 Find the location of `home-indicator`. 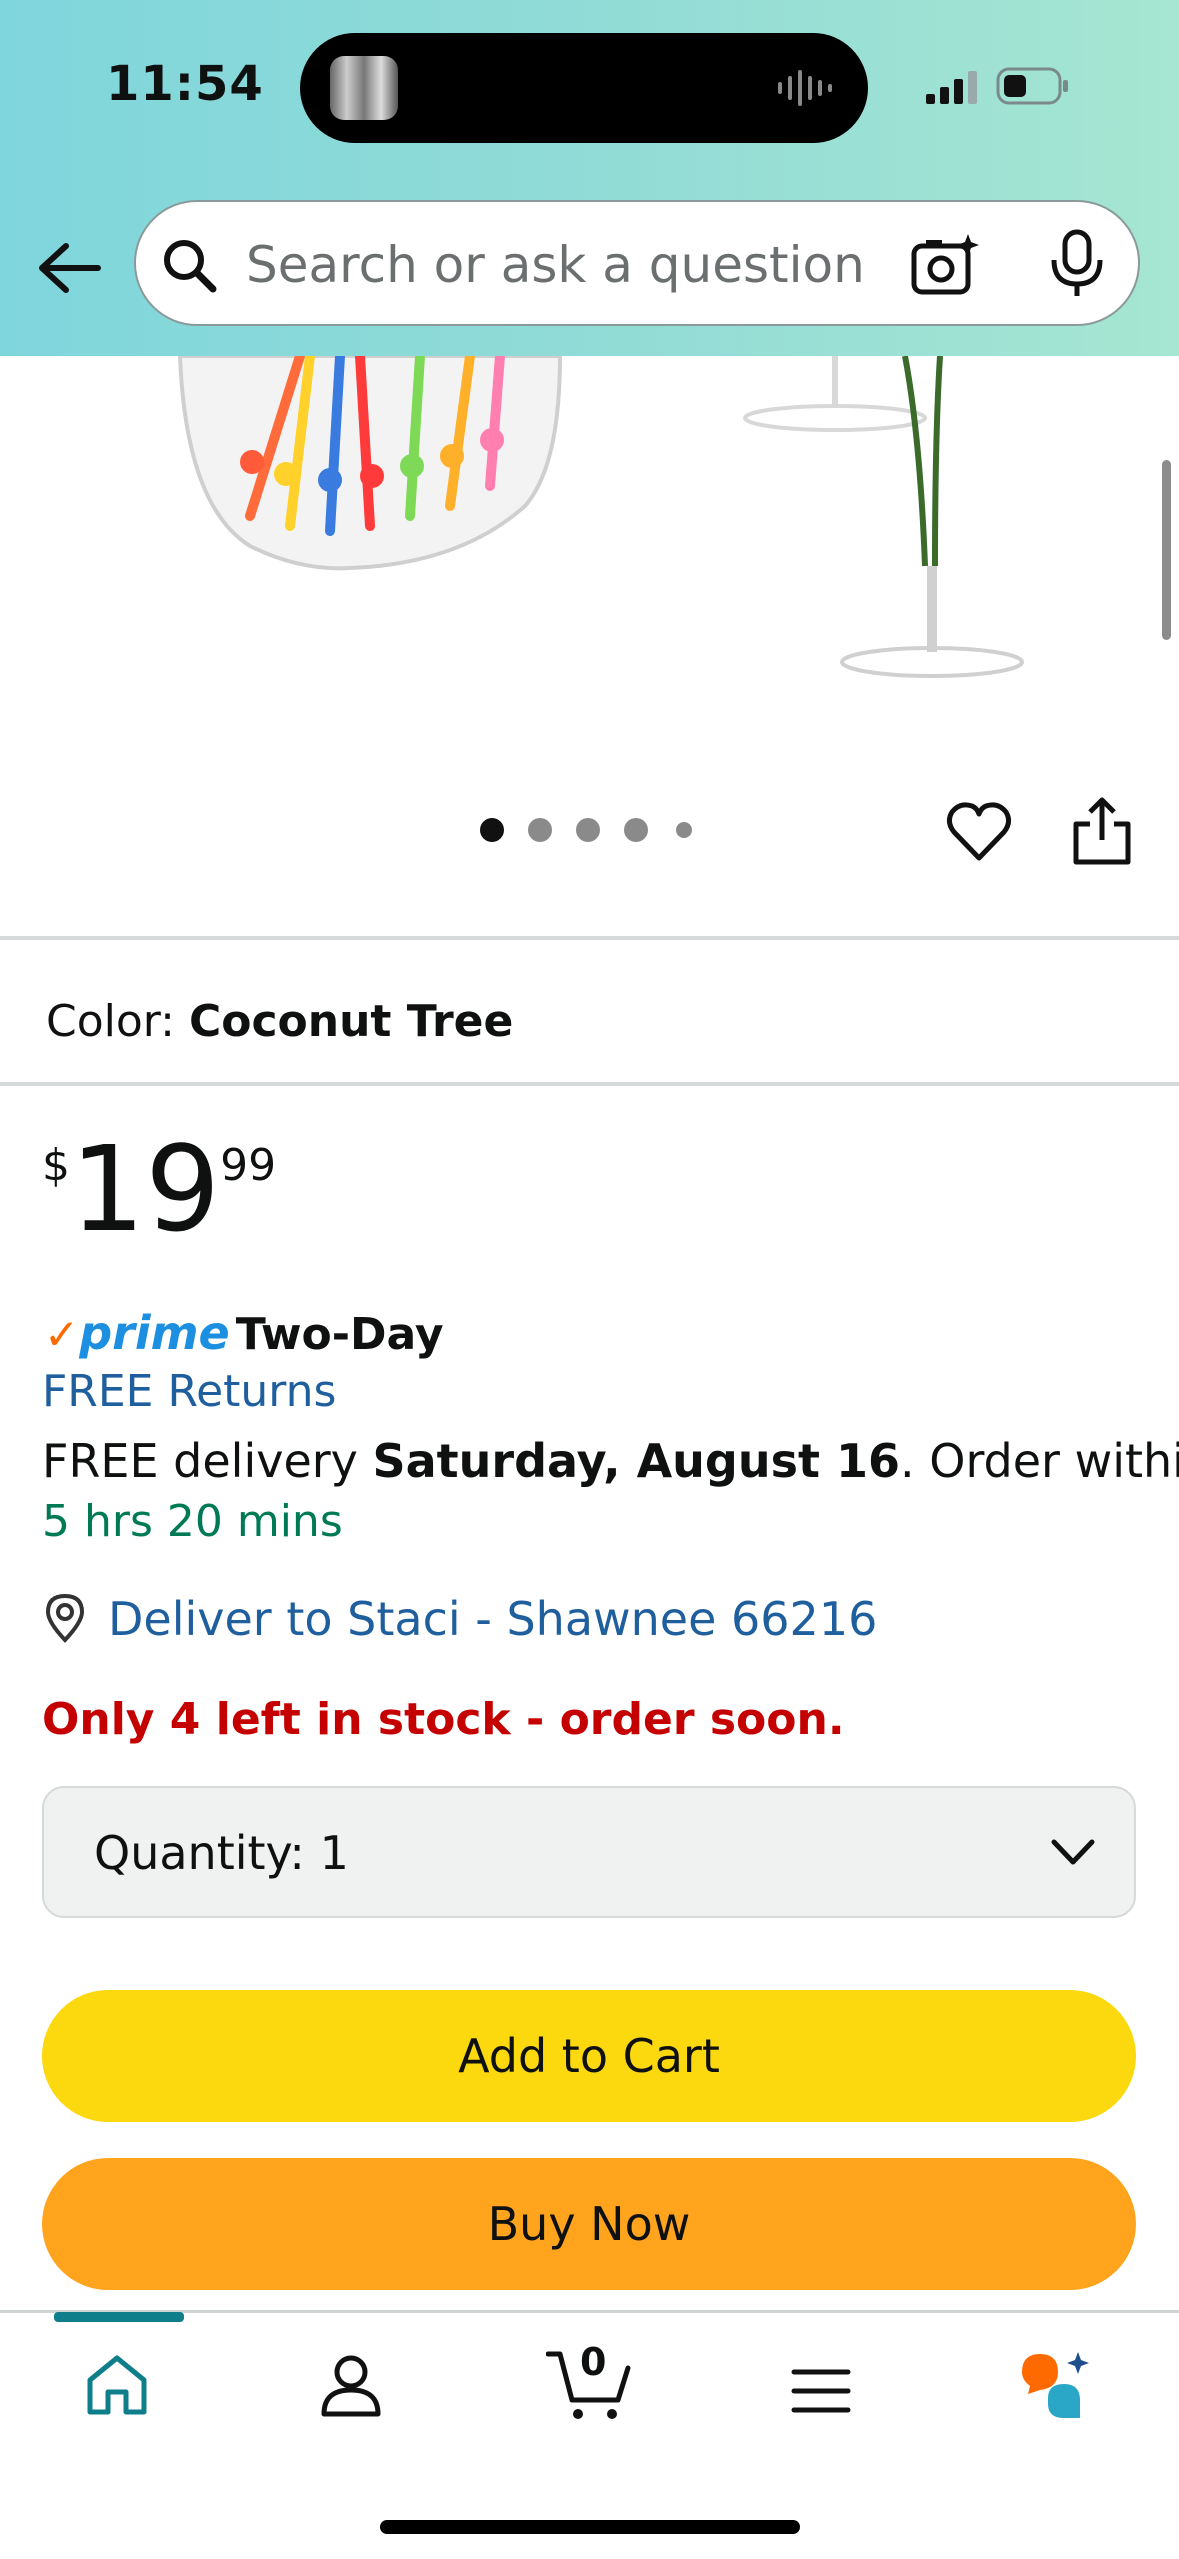

home-indicator is located at coordinates (590, 2527).